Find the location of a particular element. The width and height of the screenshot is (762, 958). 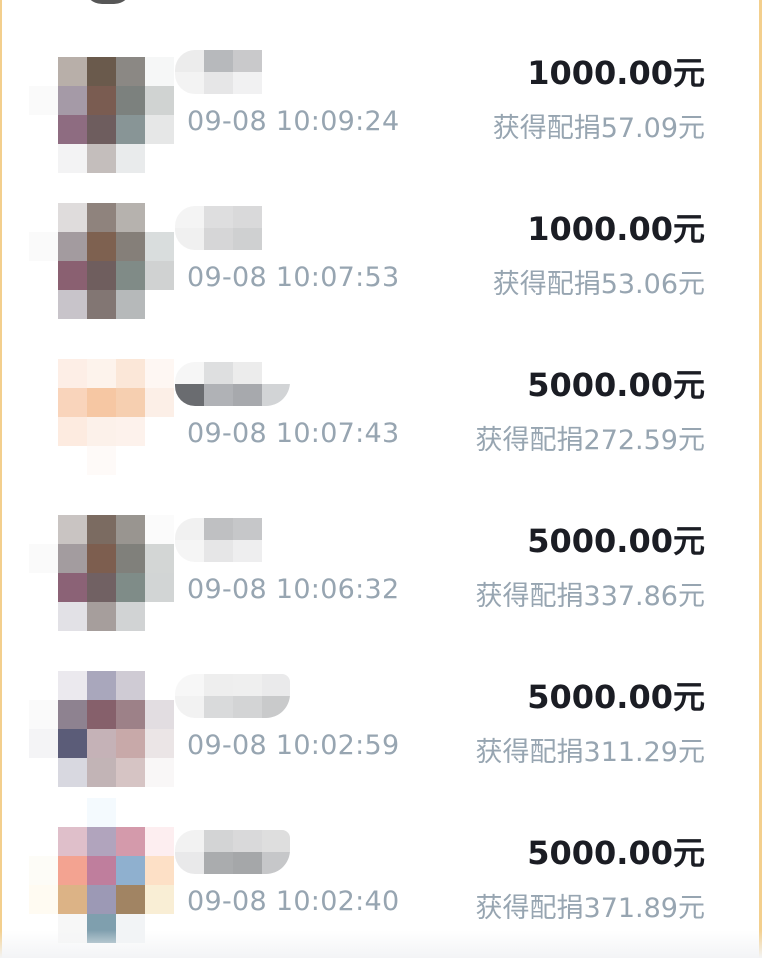

matched-donation: 获得配捐337.86元 is located at coordinates (590, 596).